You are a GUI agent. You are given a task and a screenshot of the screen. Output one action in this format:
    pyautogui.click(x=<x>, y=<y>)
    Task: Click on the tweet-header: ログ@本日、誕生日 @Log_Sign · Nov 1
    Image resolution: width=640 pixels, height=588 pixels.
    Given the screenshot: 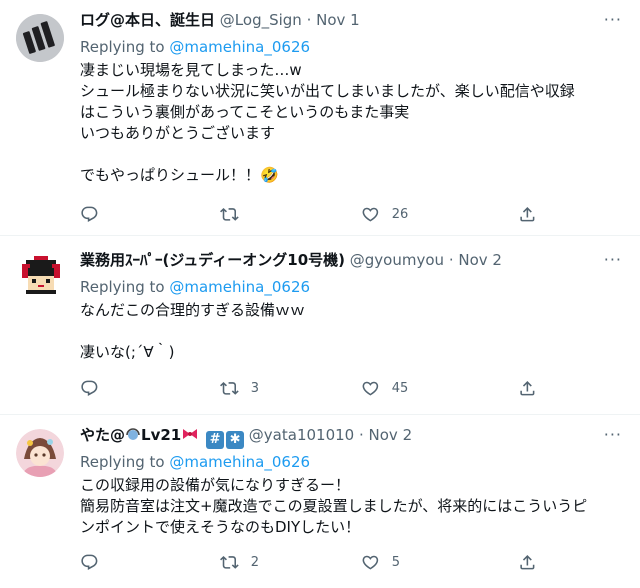 What is the action you would take?
    pyautogui.click(x=220, y=20)
    